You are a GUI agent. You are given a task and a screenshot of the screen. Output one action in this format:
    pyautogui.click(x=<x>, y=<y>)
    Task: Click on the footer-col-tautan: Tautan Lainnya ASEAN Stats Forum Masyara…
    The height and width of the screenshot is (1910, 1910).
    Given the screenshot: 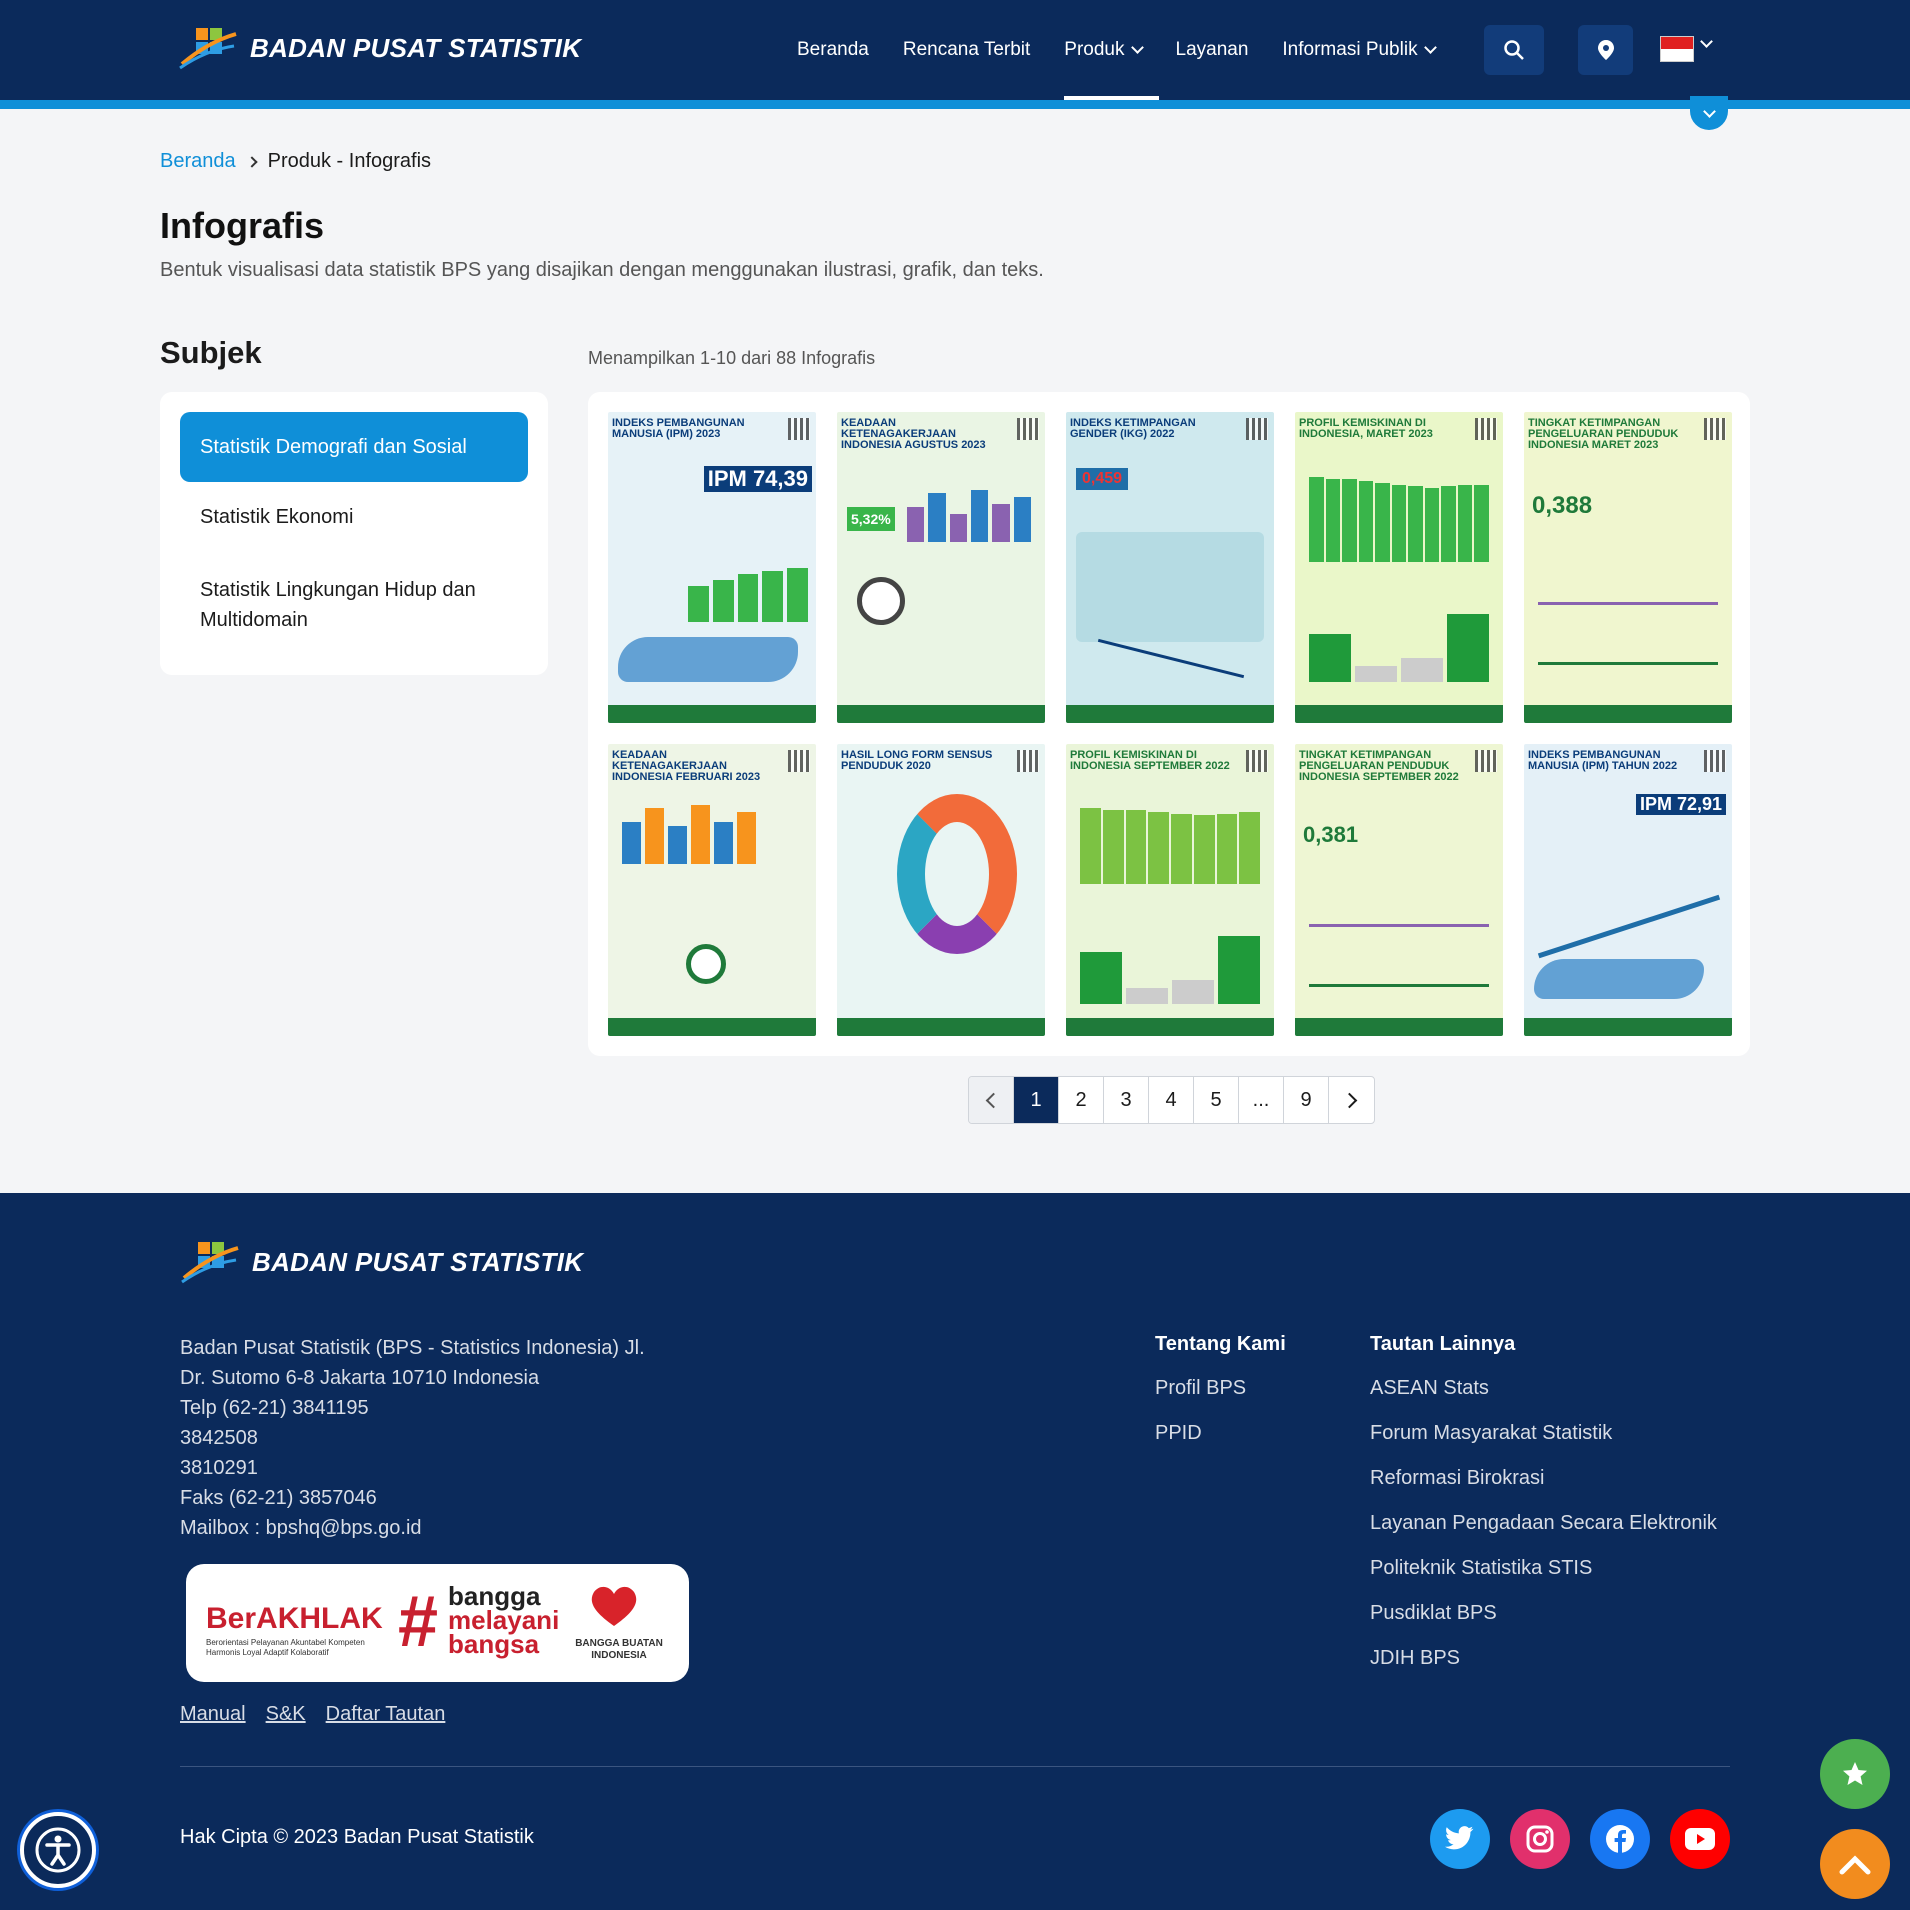 What is the action you would take?
    pyautogui.click(x=1543, y=1512)
    